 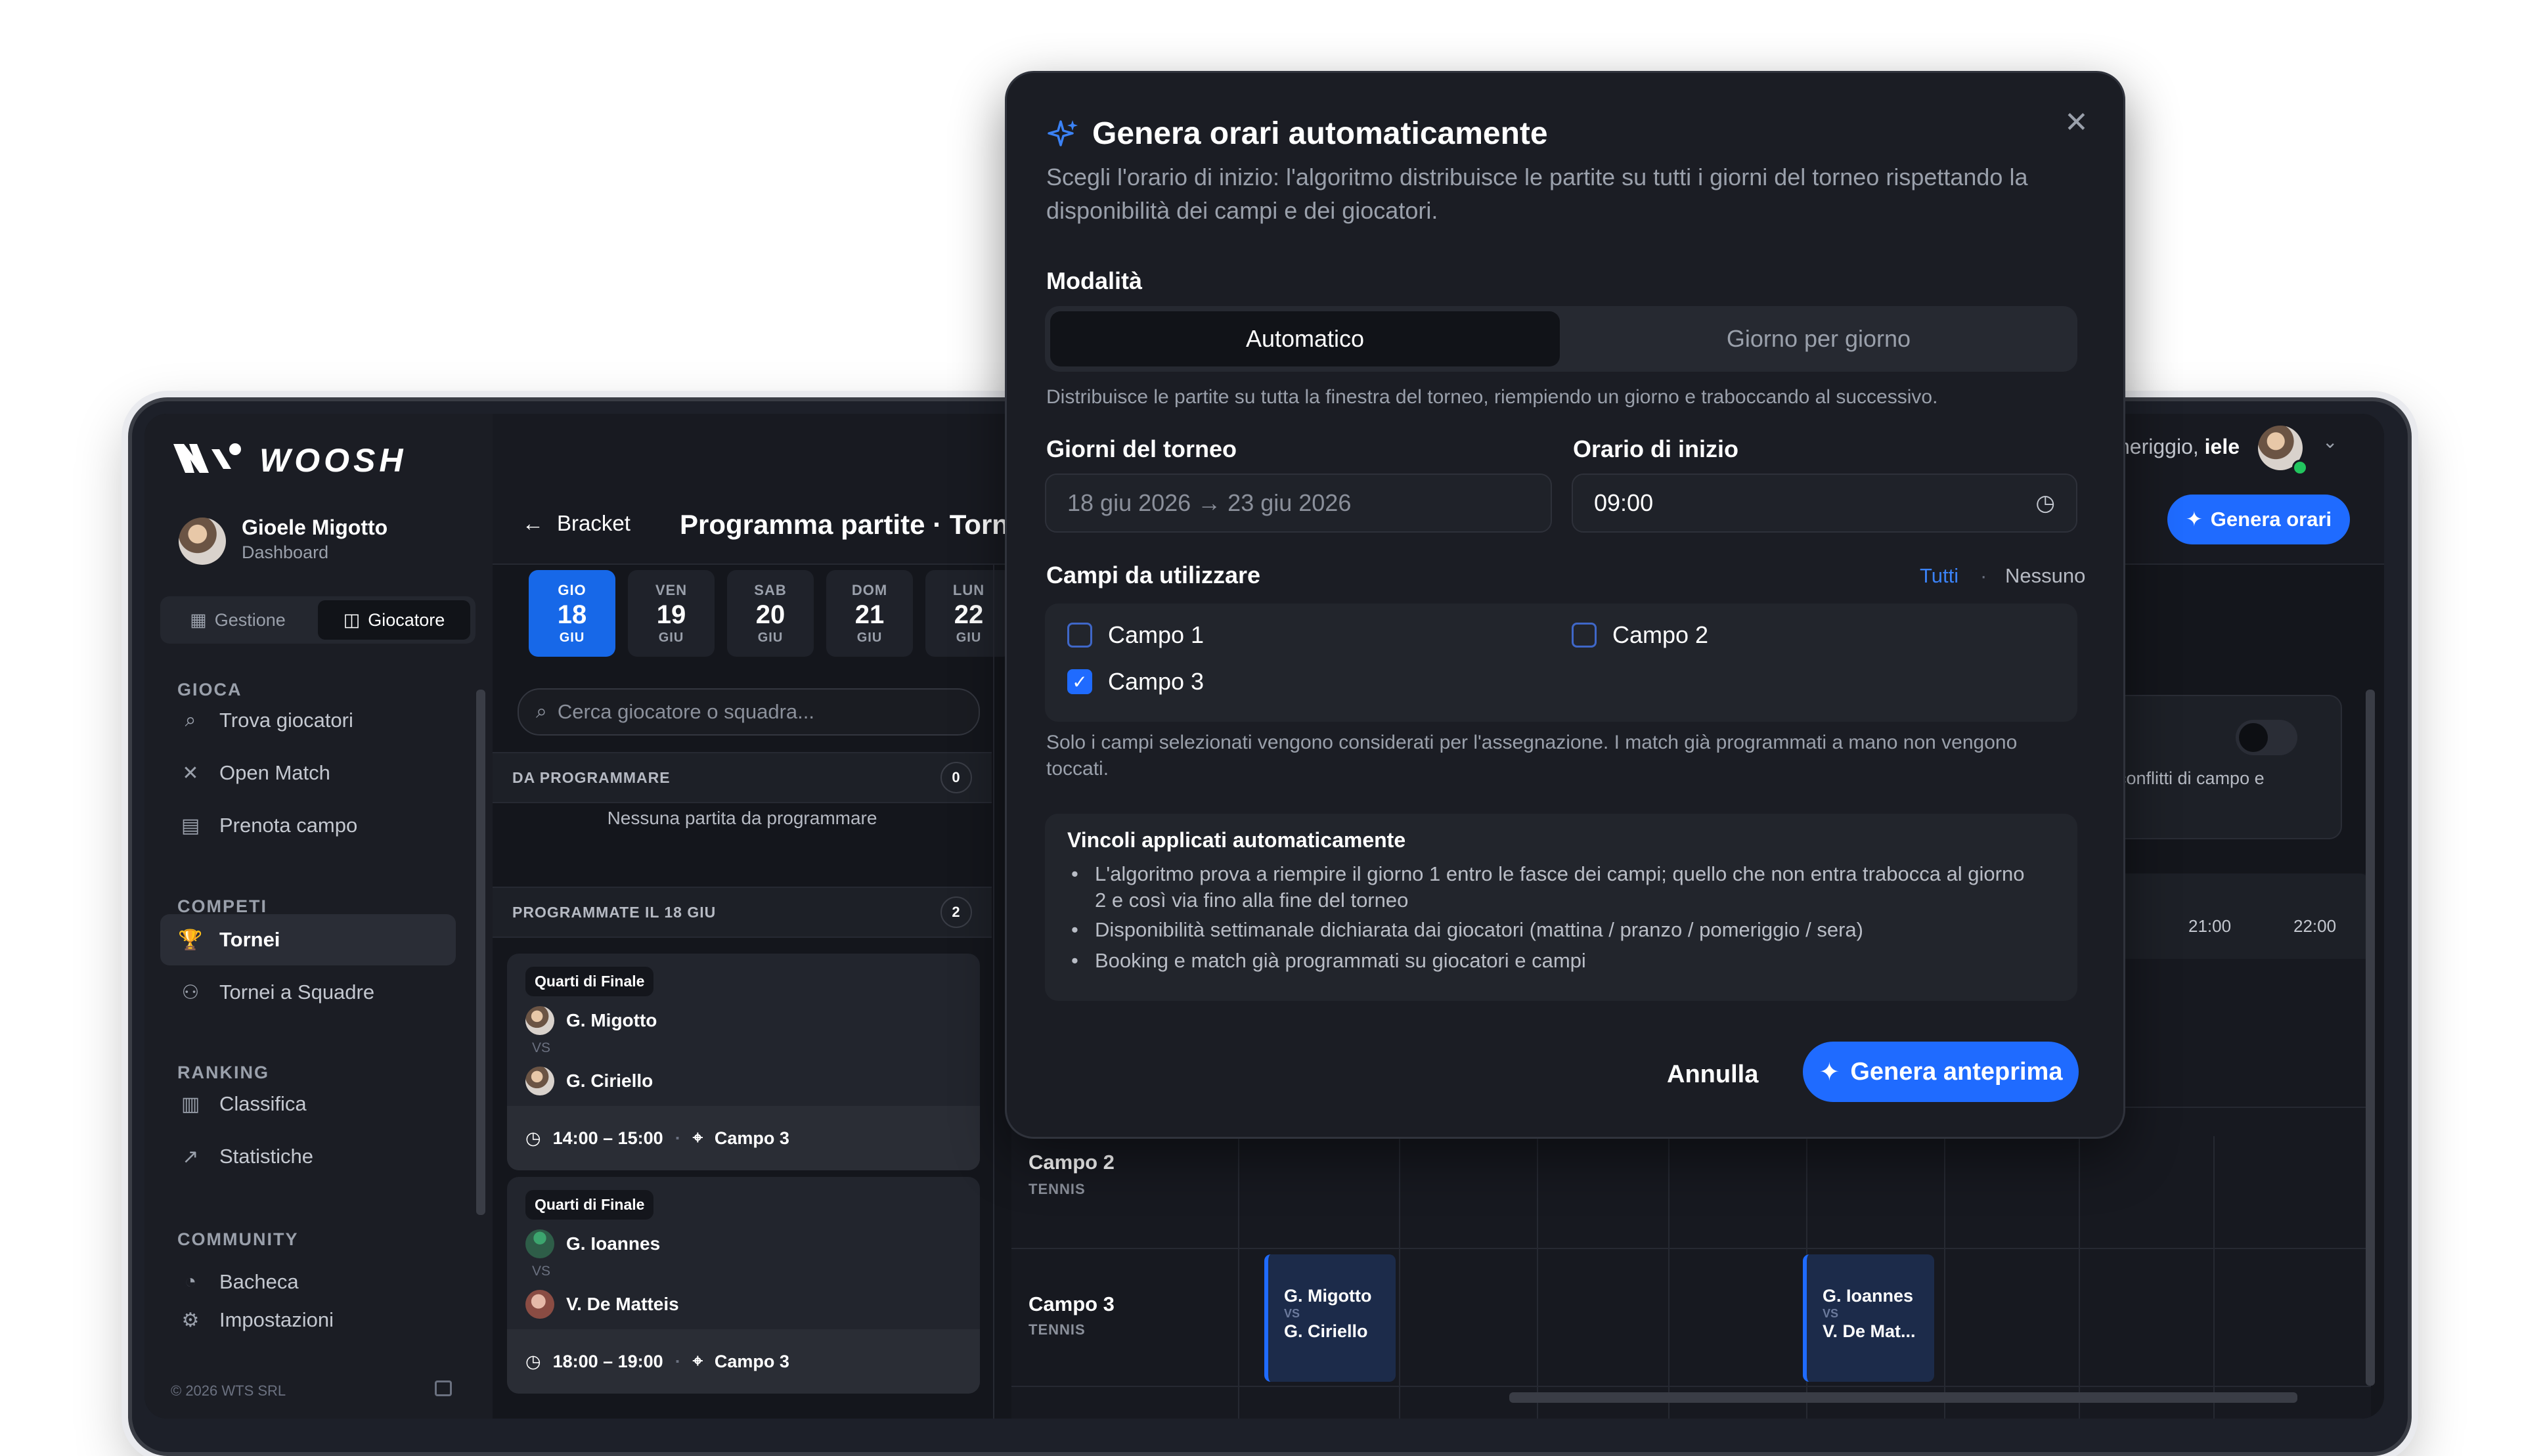 I want to click on tab-giorno-per-giorno: Giorno per giorno, so click(x=1818, y=338).